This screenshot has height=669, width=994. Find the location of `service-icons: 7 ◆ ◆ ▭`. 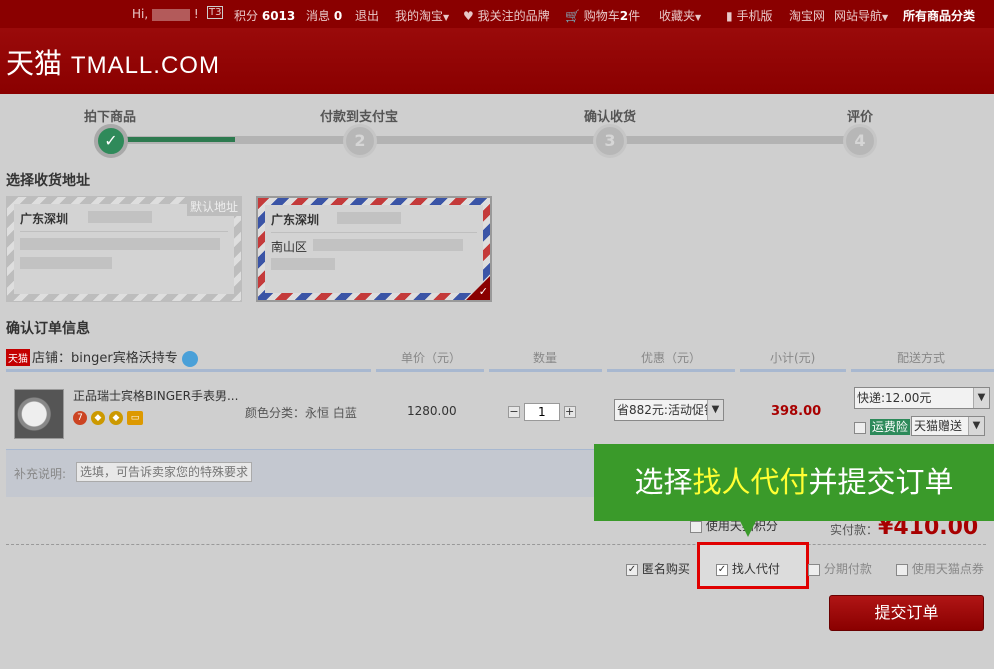

service-icons: 7 ◆ ◆ ▭ is located at coordinates (110, 417).